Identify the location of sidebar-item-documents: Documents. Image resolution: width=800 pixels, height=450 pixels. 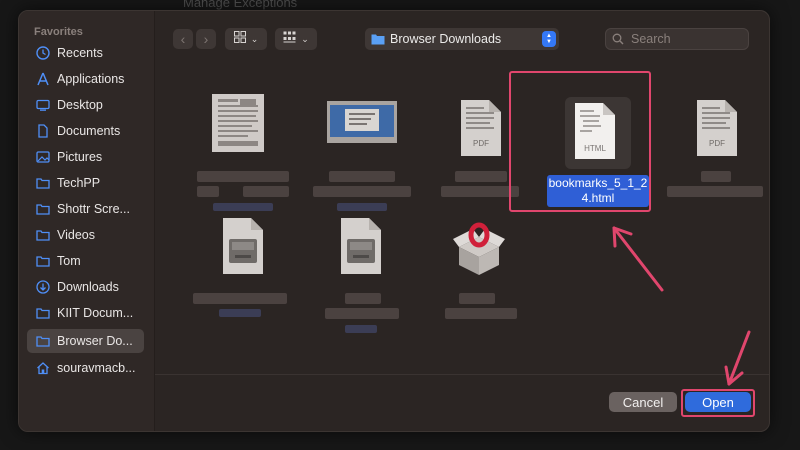
(85, 131).